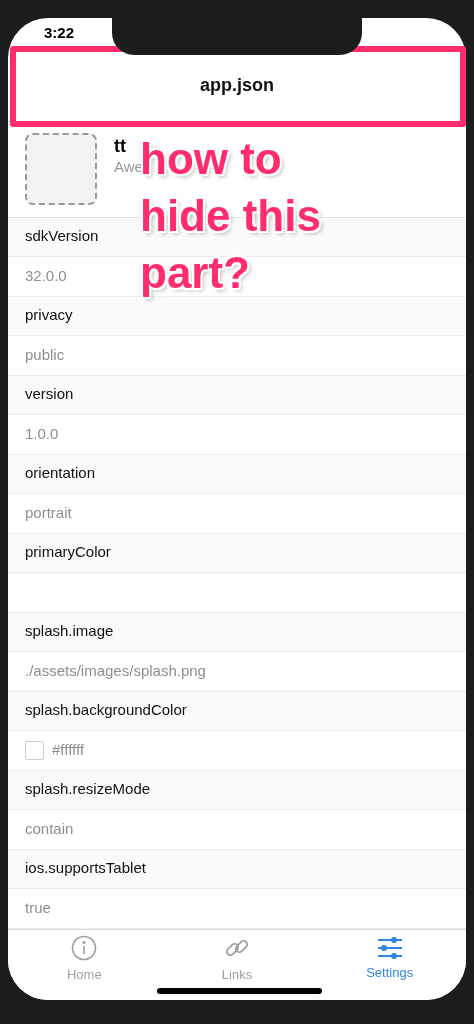 The width and height of the screenshot is (474, 1024). What do you see at coordinates (34, 750) in the screenshot?
I see `color-swatch` at bounding box center [34, 750].